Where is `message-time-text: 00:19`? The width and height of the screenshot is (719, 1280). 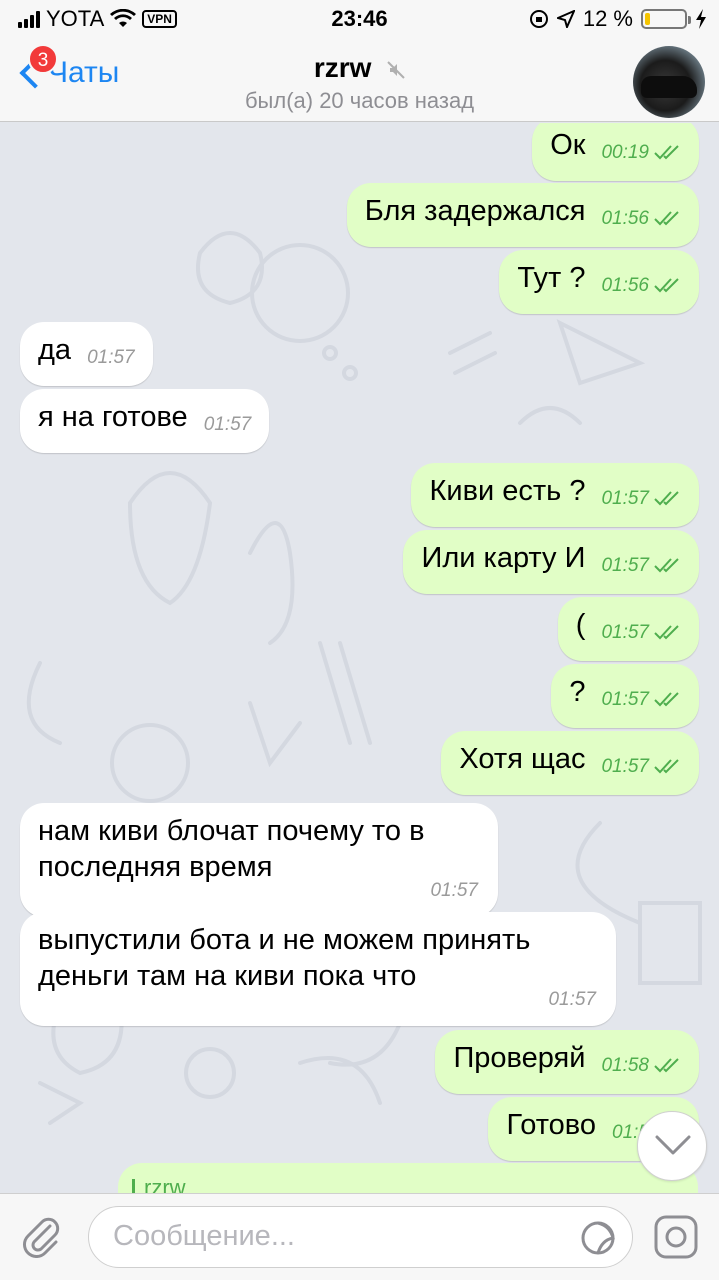
message-time-text: 00:19 is located at coordinates (625, 152).